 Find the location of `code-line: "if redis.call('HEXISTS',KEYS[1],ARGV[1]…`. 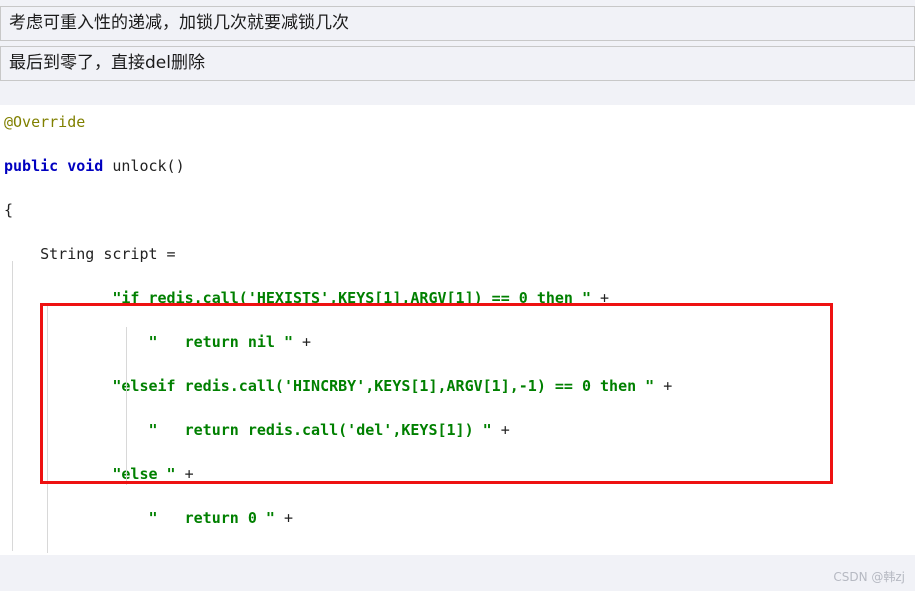

code-line: "if redis.call('HEXISTS',KEYS[1],ARGV[1]… is located at coordinates (307, 298).